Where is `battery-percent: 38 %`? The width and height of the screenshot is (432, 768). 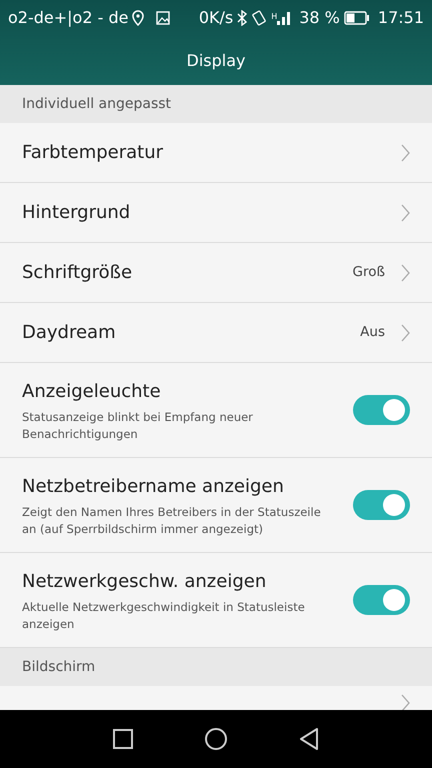 battery-percent: 38 % is located at coordinates (319, 18).